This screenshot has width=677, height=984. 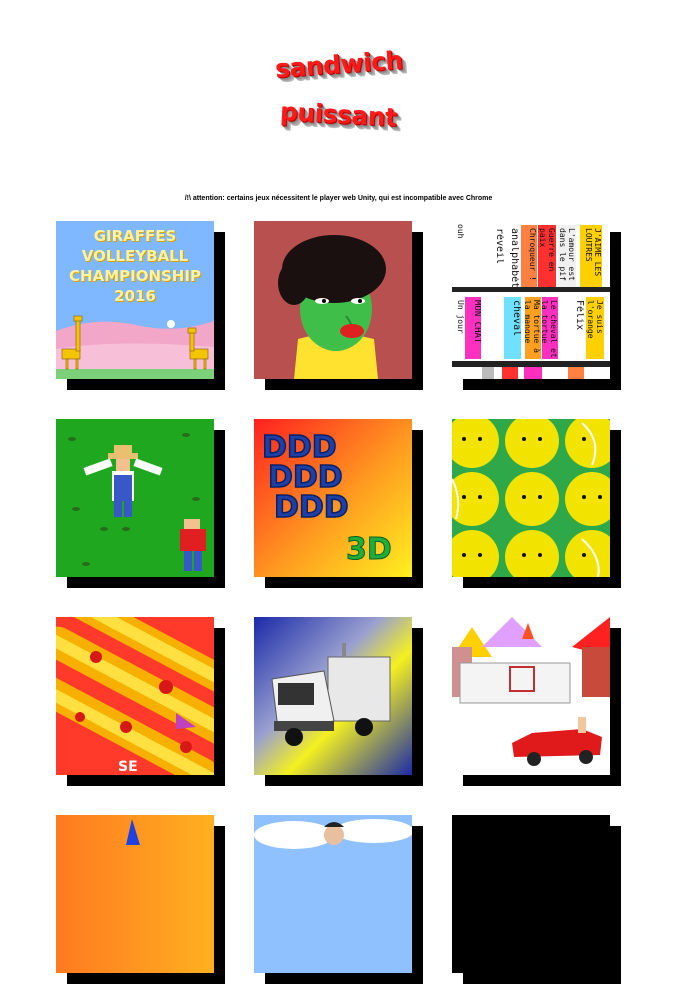 I want to click on book-spine: cheval, so click(x=512, y=328).